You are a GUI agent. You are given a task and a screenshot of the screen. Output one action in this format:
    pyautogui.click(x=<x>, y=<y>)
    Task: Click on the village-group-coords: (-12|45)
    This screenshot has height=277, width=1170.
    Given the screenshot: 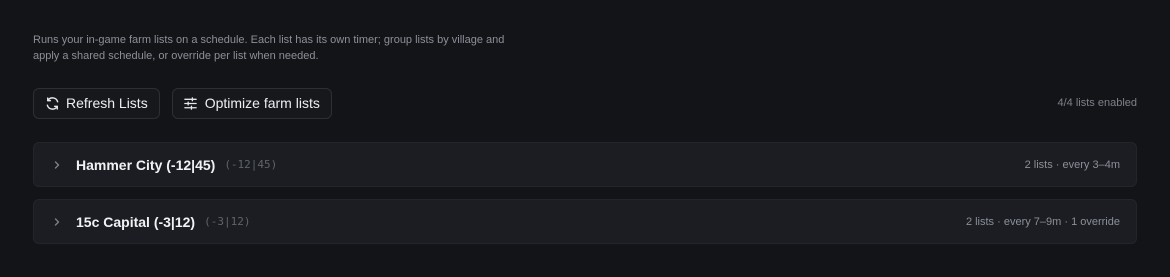 What is the action you would take?
    pyautogui.click(x=251, y=164)
    